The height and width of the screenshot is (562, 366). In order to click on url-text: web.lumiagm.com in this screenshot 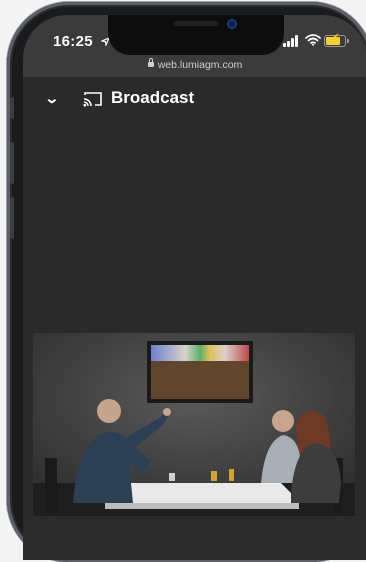, I will do `click(200, 65)`.